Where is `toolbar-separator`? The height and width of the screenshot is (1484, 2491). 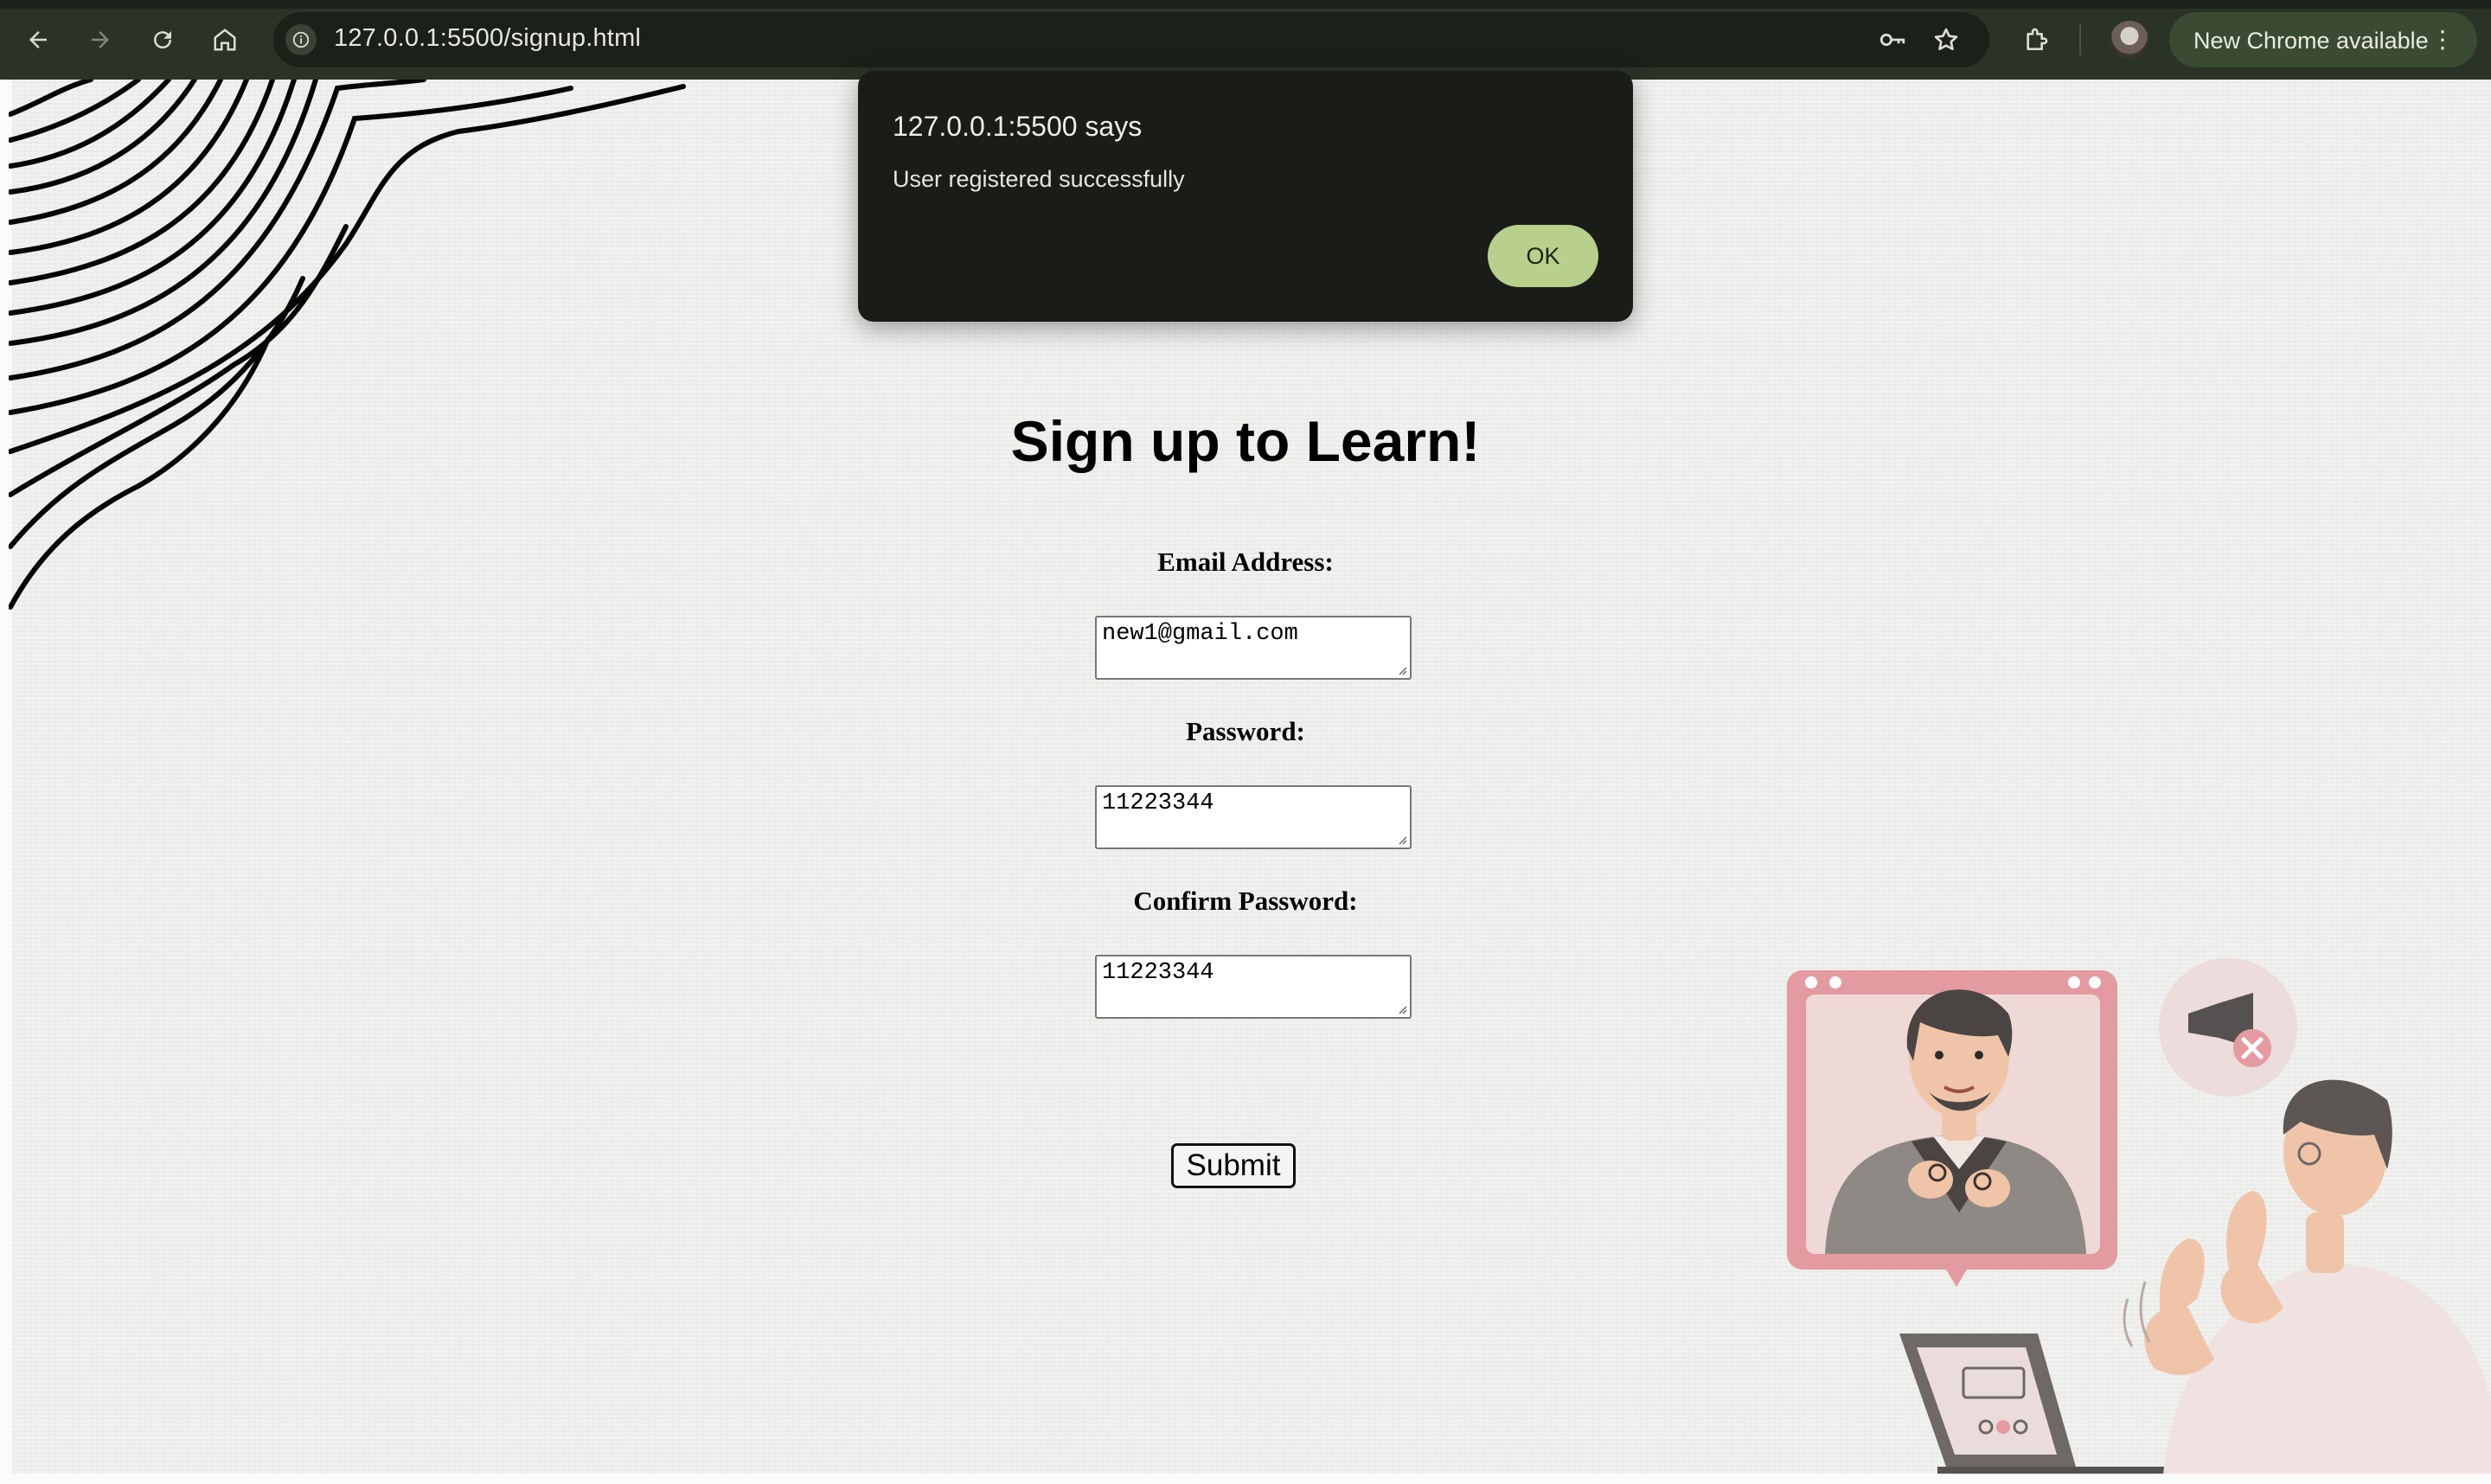
toolbar-separator is located at coordinates (2080, 40).